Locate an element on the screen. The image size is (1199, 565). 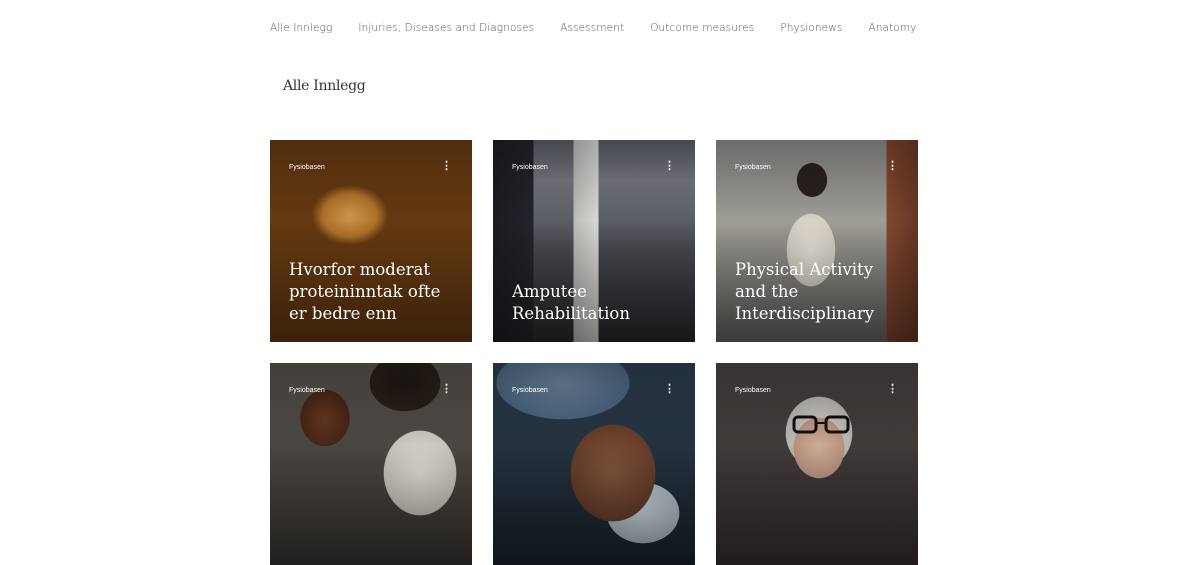
nav-item-alle-innlegg: Alle Innlegg is located at coordinates (301, 28).